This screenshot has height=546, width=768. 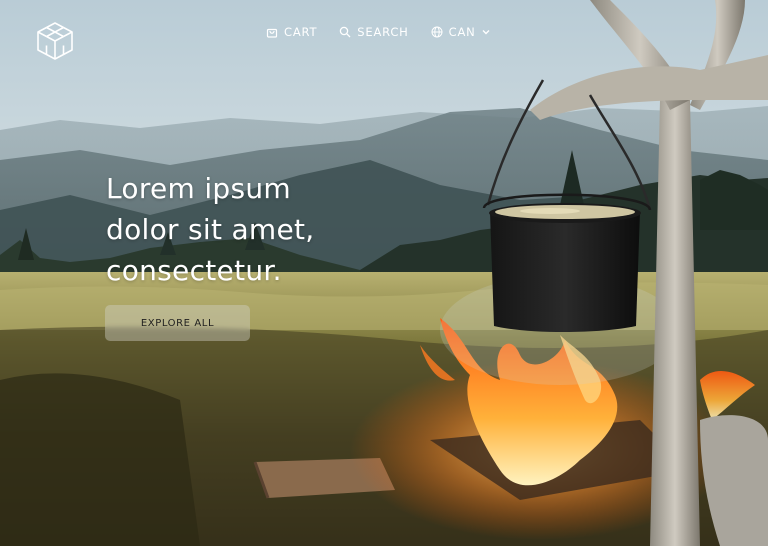 I want to click on nav-region-label: CAN, so click(x=462, y=32).